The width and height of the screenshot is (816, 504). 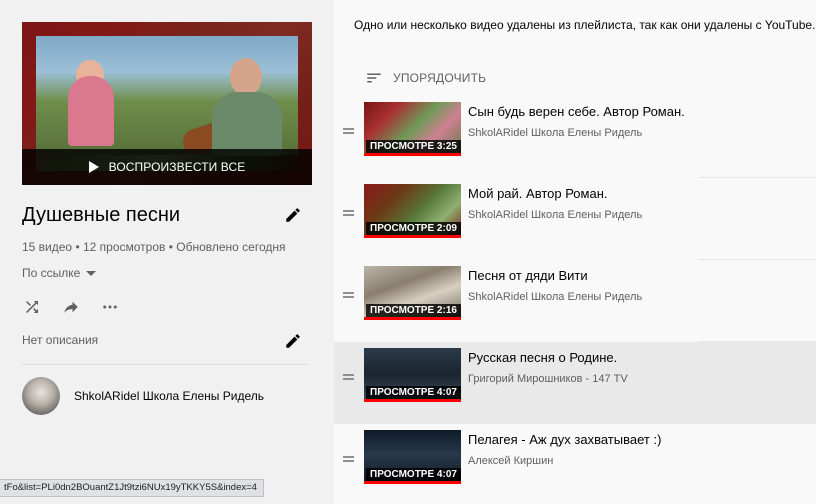 I want to click on chevron-down-icon, so click(x=91, y=273).